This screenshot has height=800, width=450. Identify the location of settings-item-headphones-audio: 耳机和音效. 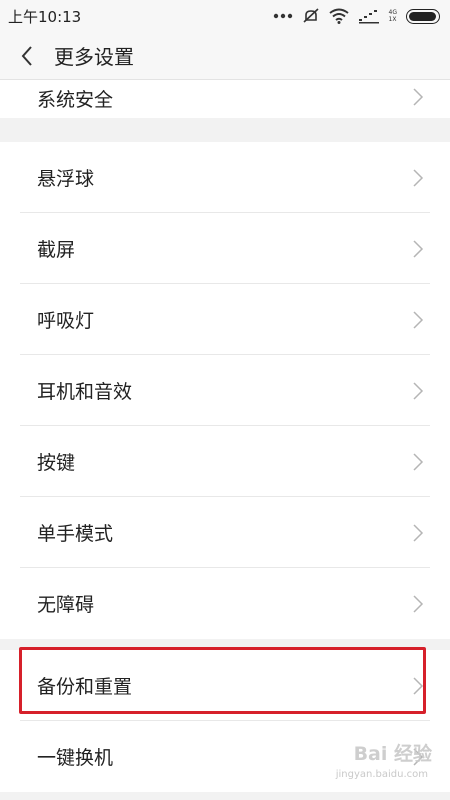
(225, 390).